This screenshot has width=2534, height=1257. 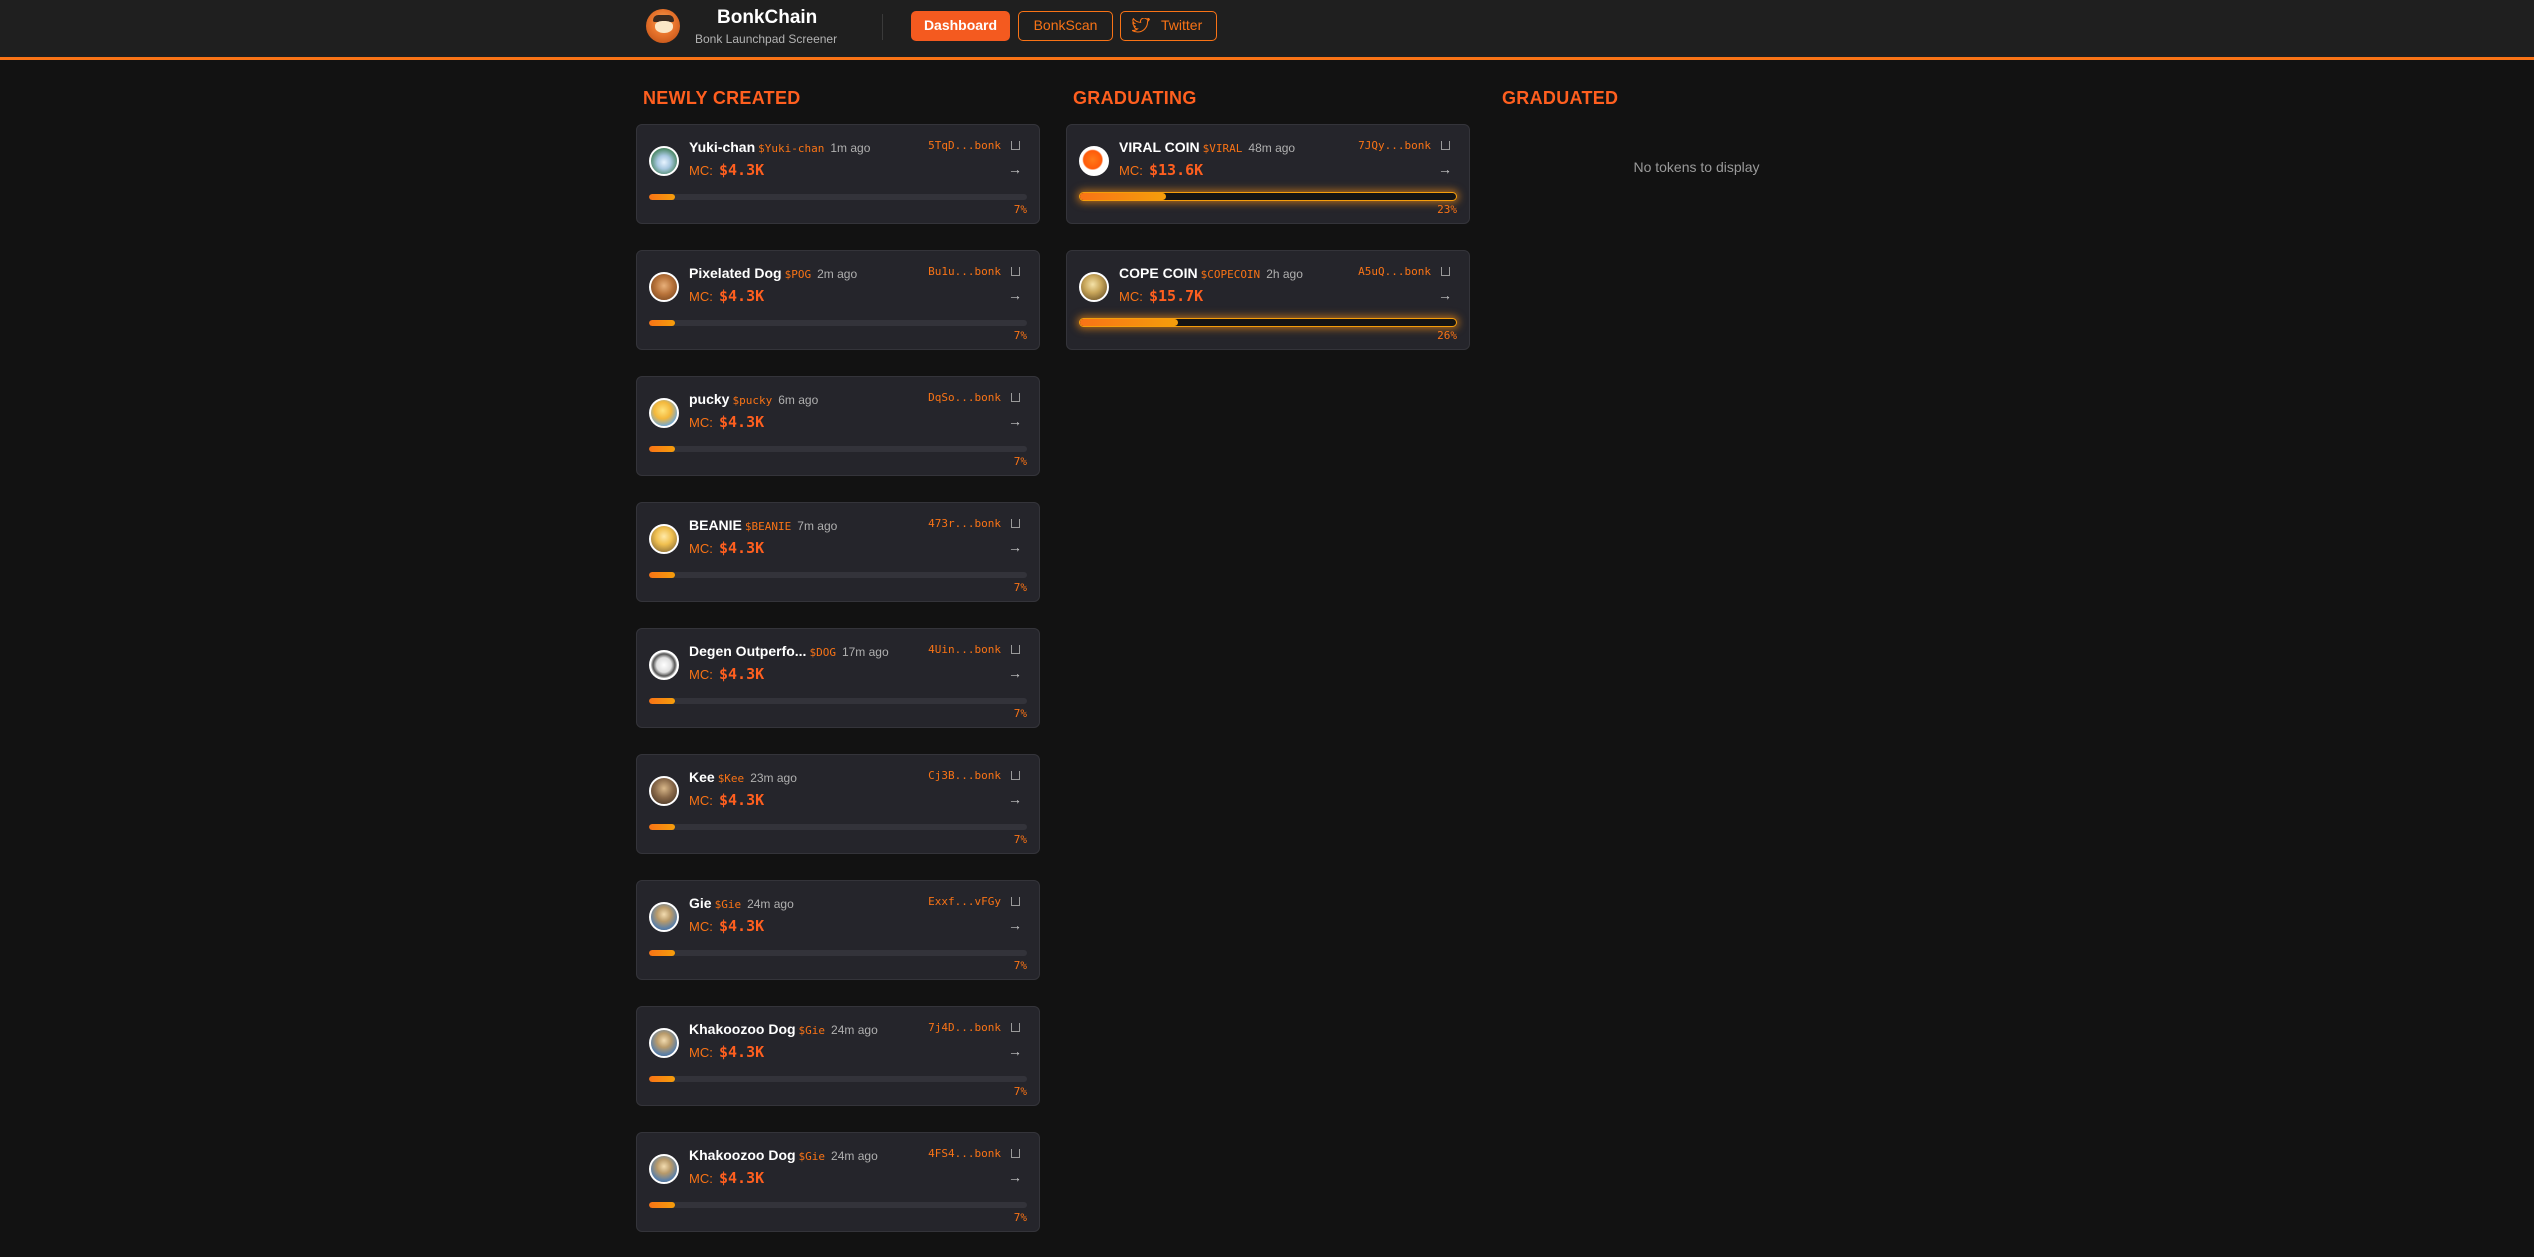 I want to click on token-name-line: COPE COIN $COPECOIN 2h ago, so click(x=1211, y=273).